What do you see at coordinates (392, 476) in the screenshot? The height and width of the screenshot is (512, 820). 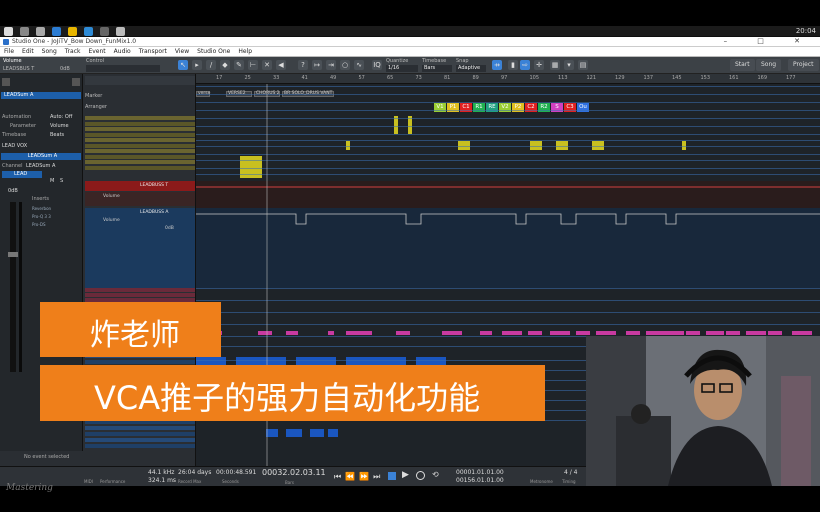 I see `stop-icon` at bounding box center [392, 476].